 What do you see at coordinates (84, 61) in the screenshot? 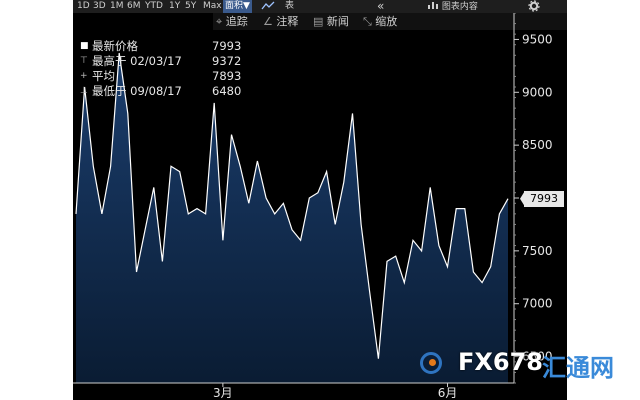
I see `high-marker-icon: ⊤` at bounding box center [84, 61].